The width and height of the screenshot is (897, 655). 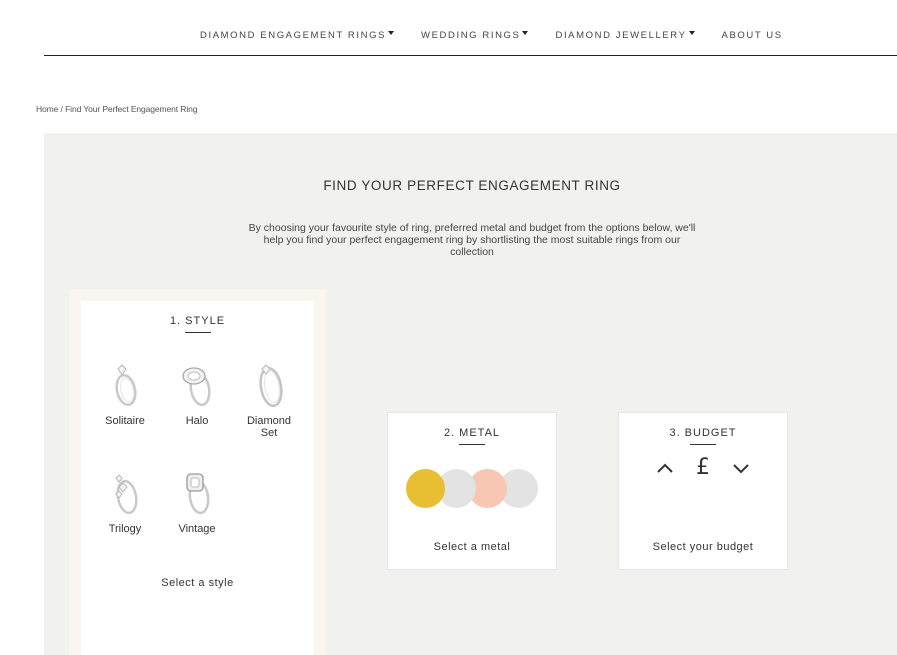 I want to click on nav-divider, so click(x=470, y=55).